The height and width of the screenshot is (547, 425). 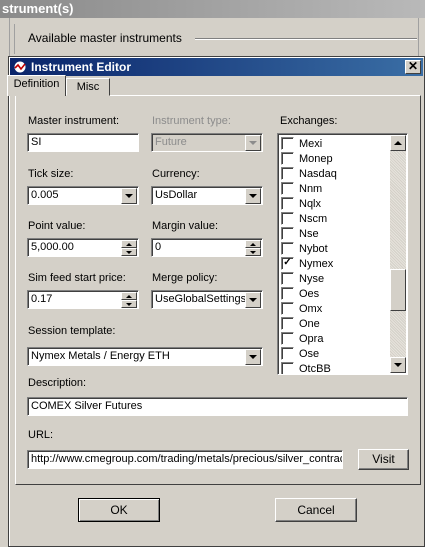 I want to click on ok-button: OK, so click(x=119, y=510).